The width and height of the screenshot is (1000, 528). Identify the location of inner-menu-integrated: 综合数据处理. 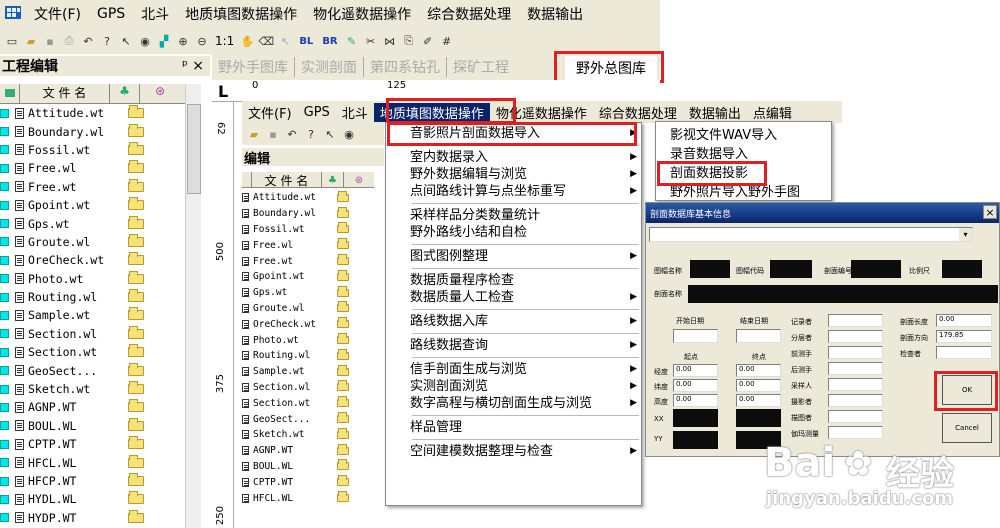
(638, 112).